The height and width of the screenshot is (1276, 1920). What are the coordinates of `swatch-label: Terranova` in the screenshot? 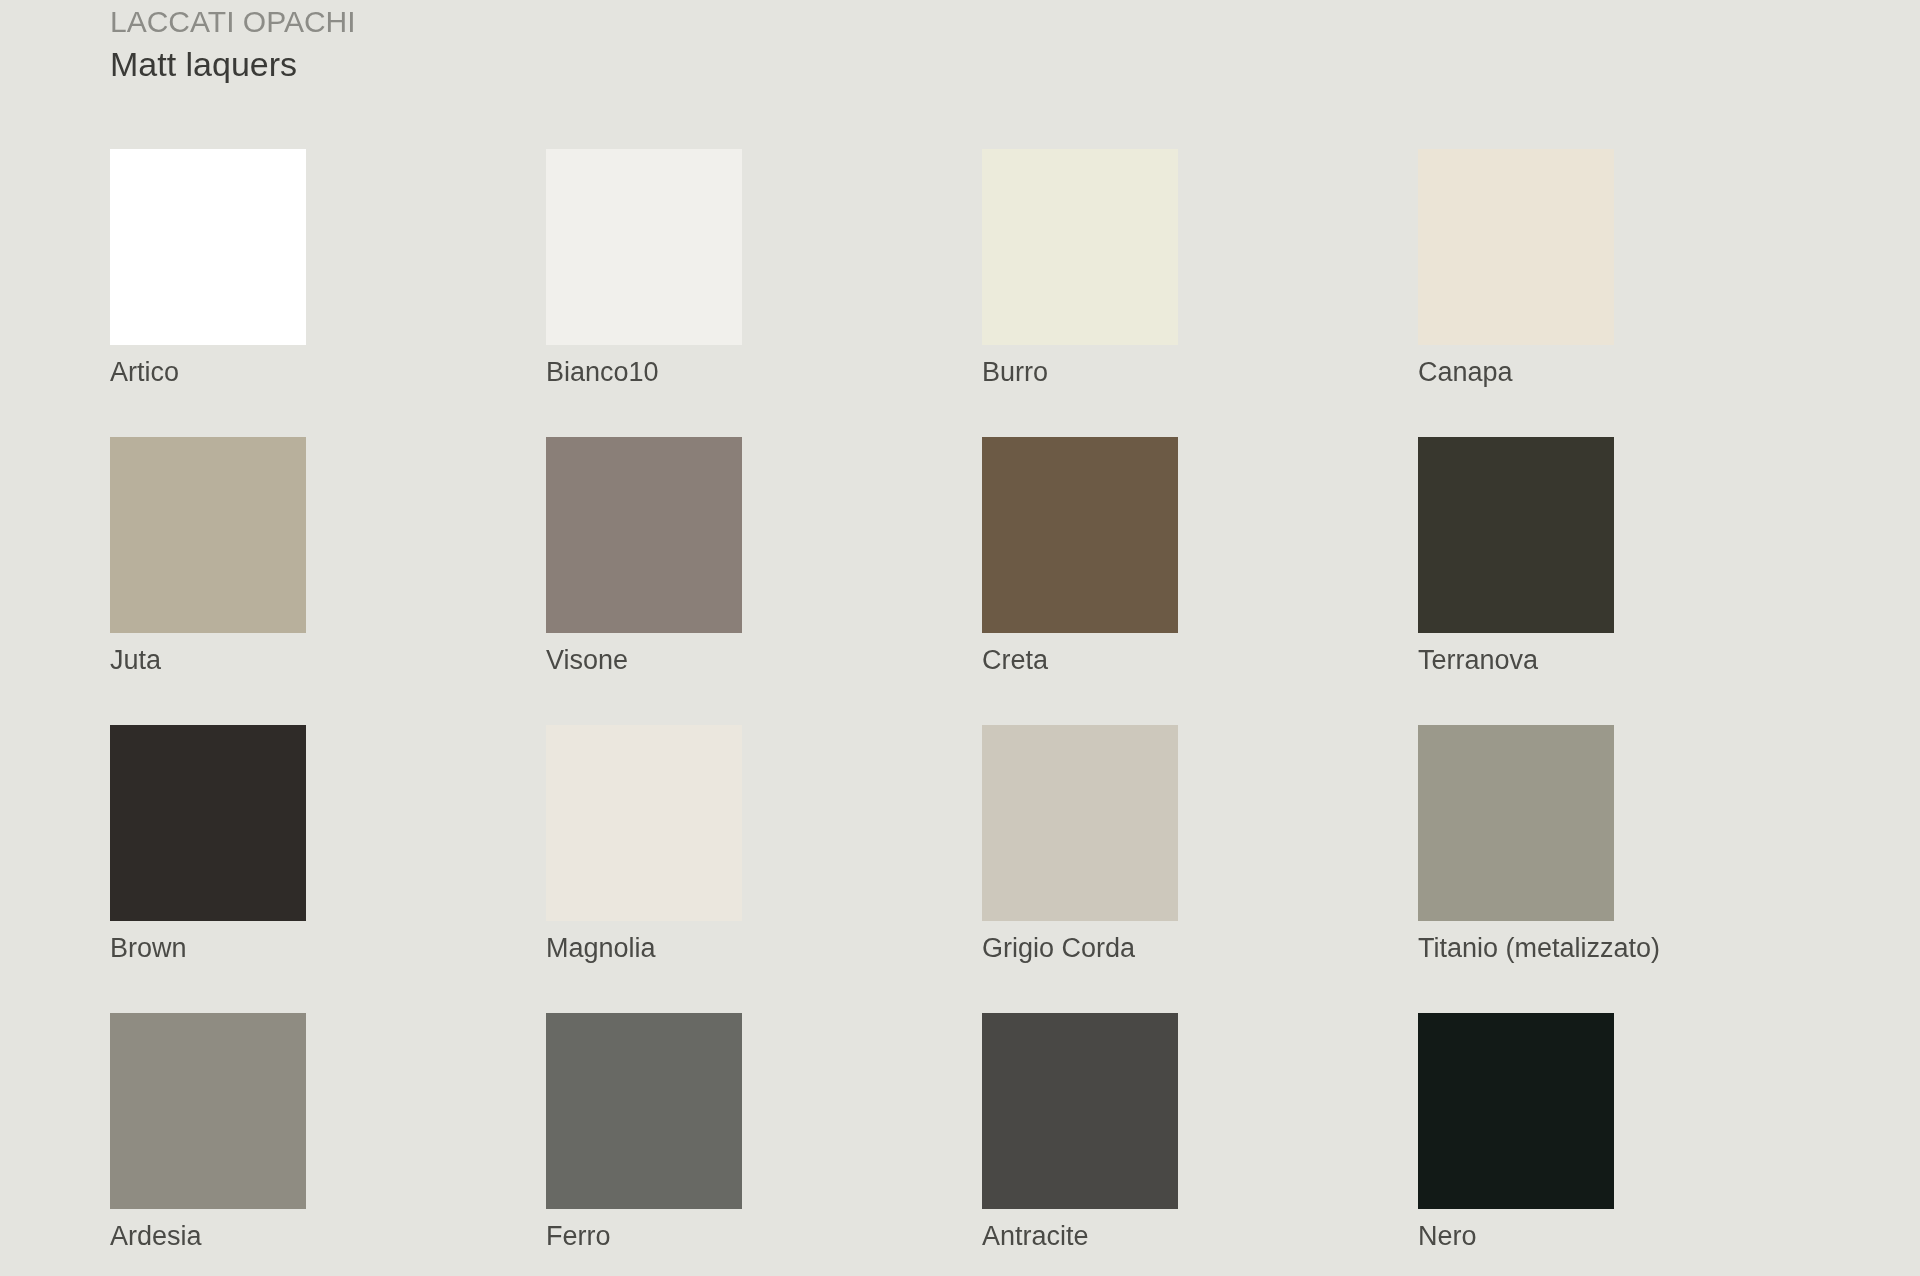 It's located at (1478, 660).